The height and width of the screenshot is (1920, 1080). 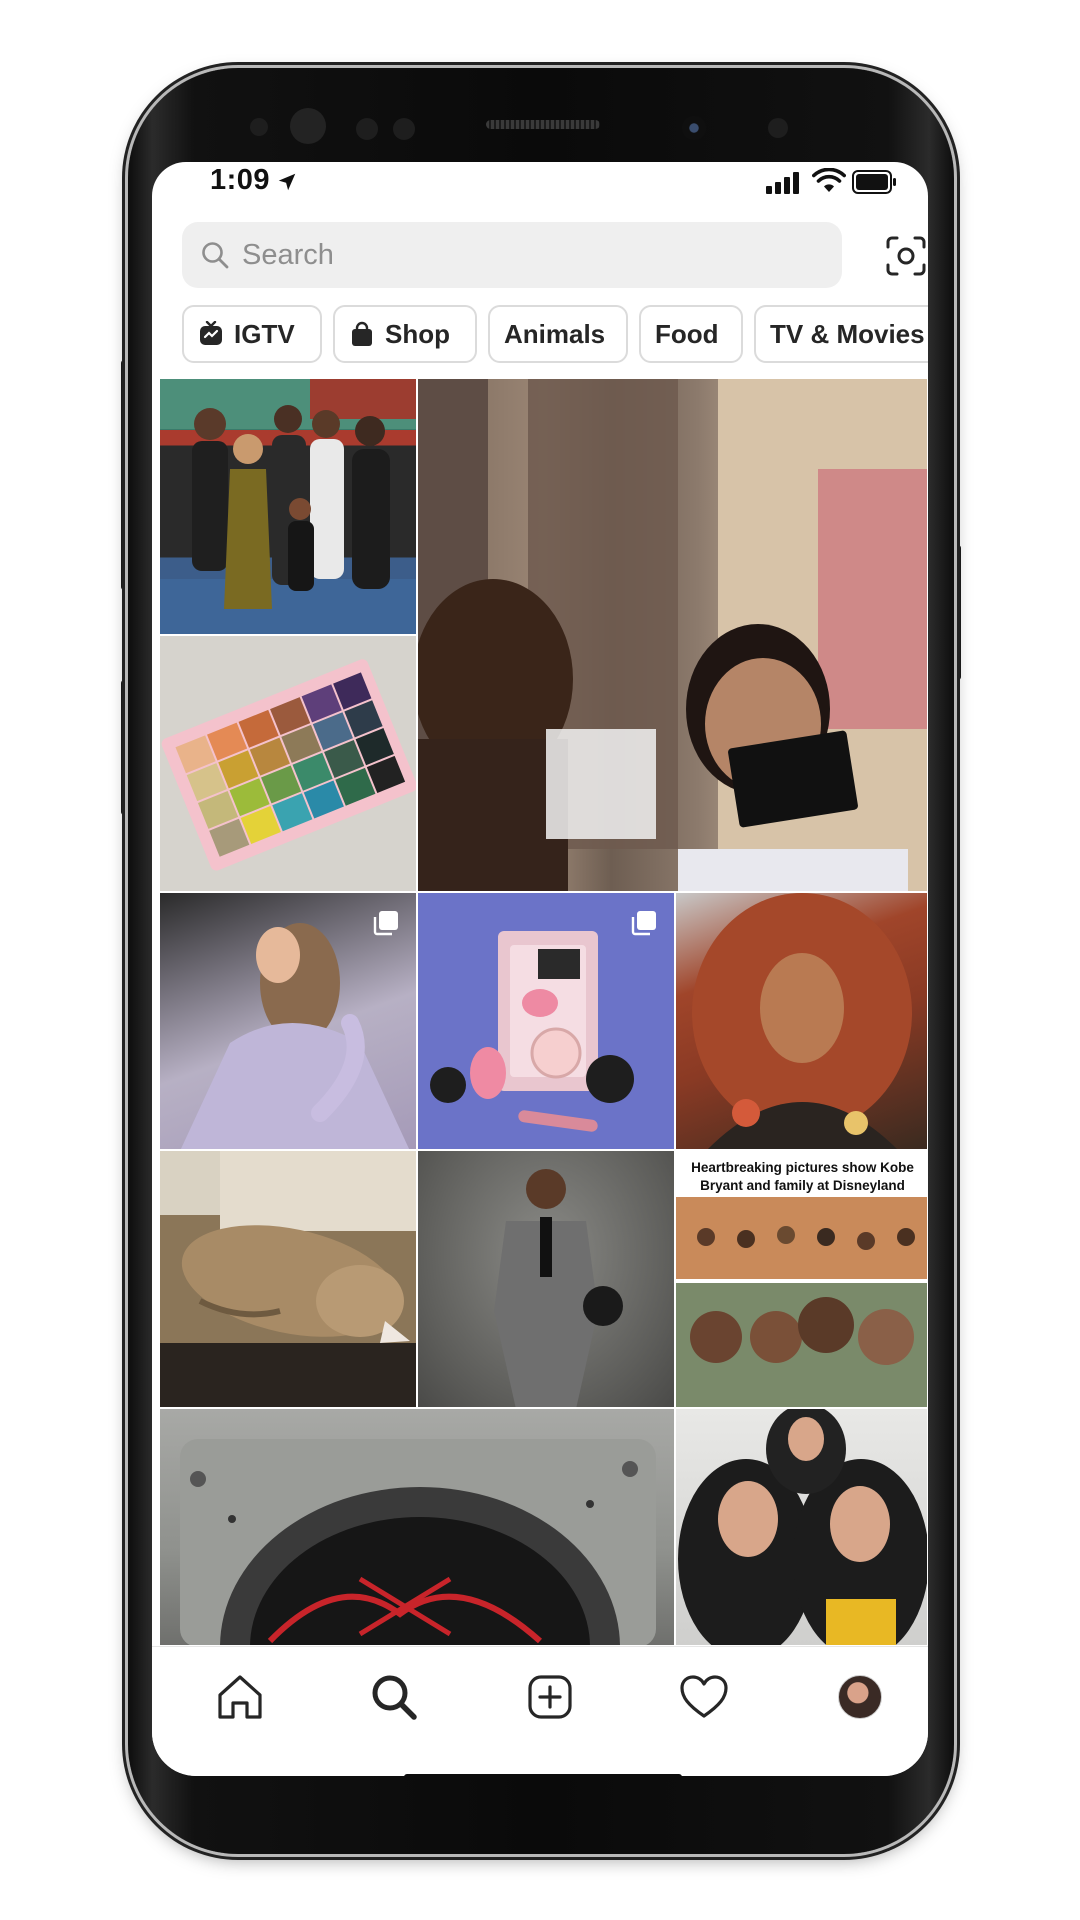 What do you see at coordinates (874, 182) in the screenshot?
I see `battery-icon` at bounding box center [874, 182].